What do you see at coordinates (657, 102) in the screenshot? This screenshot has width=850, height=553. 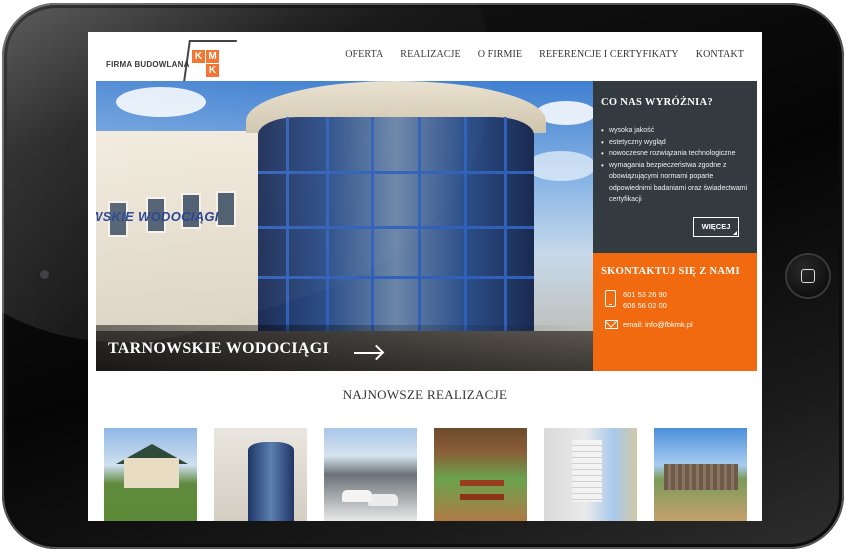 I see `features-title: CO NAS WYRÓŻNIA?` at bounding box center [657, 102].